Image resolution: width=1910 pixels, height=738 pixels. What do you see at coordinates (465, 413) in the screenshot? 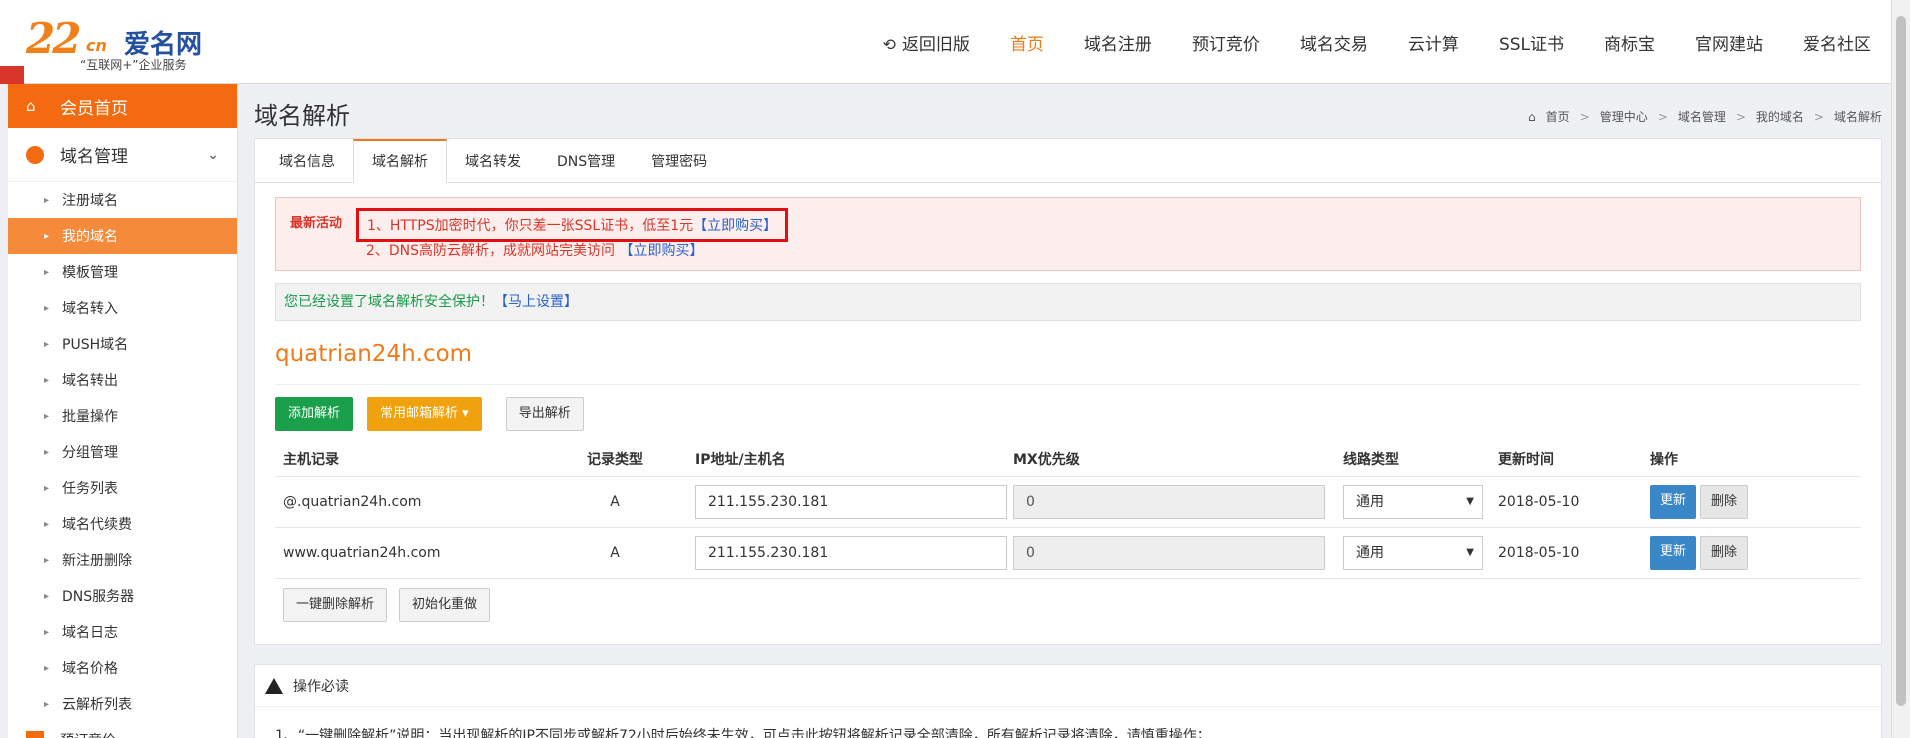
I see `caret-down-icon: ▾` at bounding box center [465, 413].